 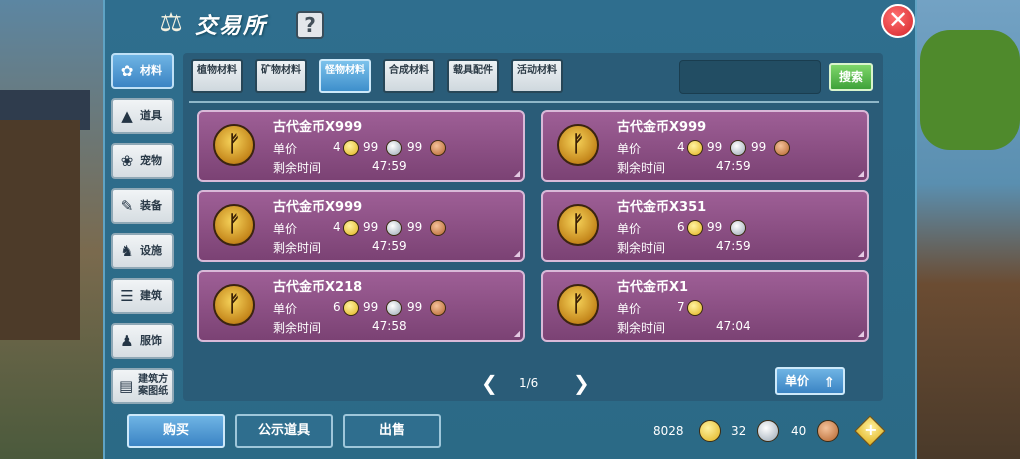 I want to click on next-page-icon: ❯, so click(x=581, y=383).